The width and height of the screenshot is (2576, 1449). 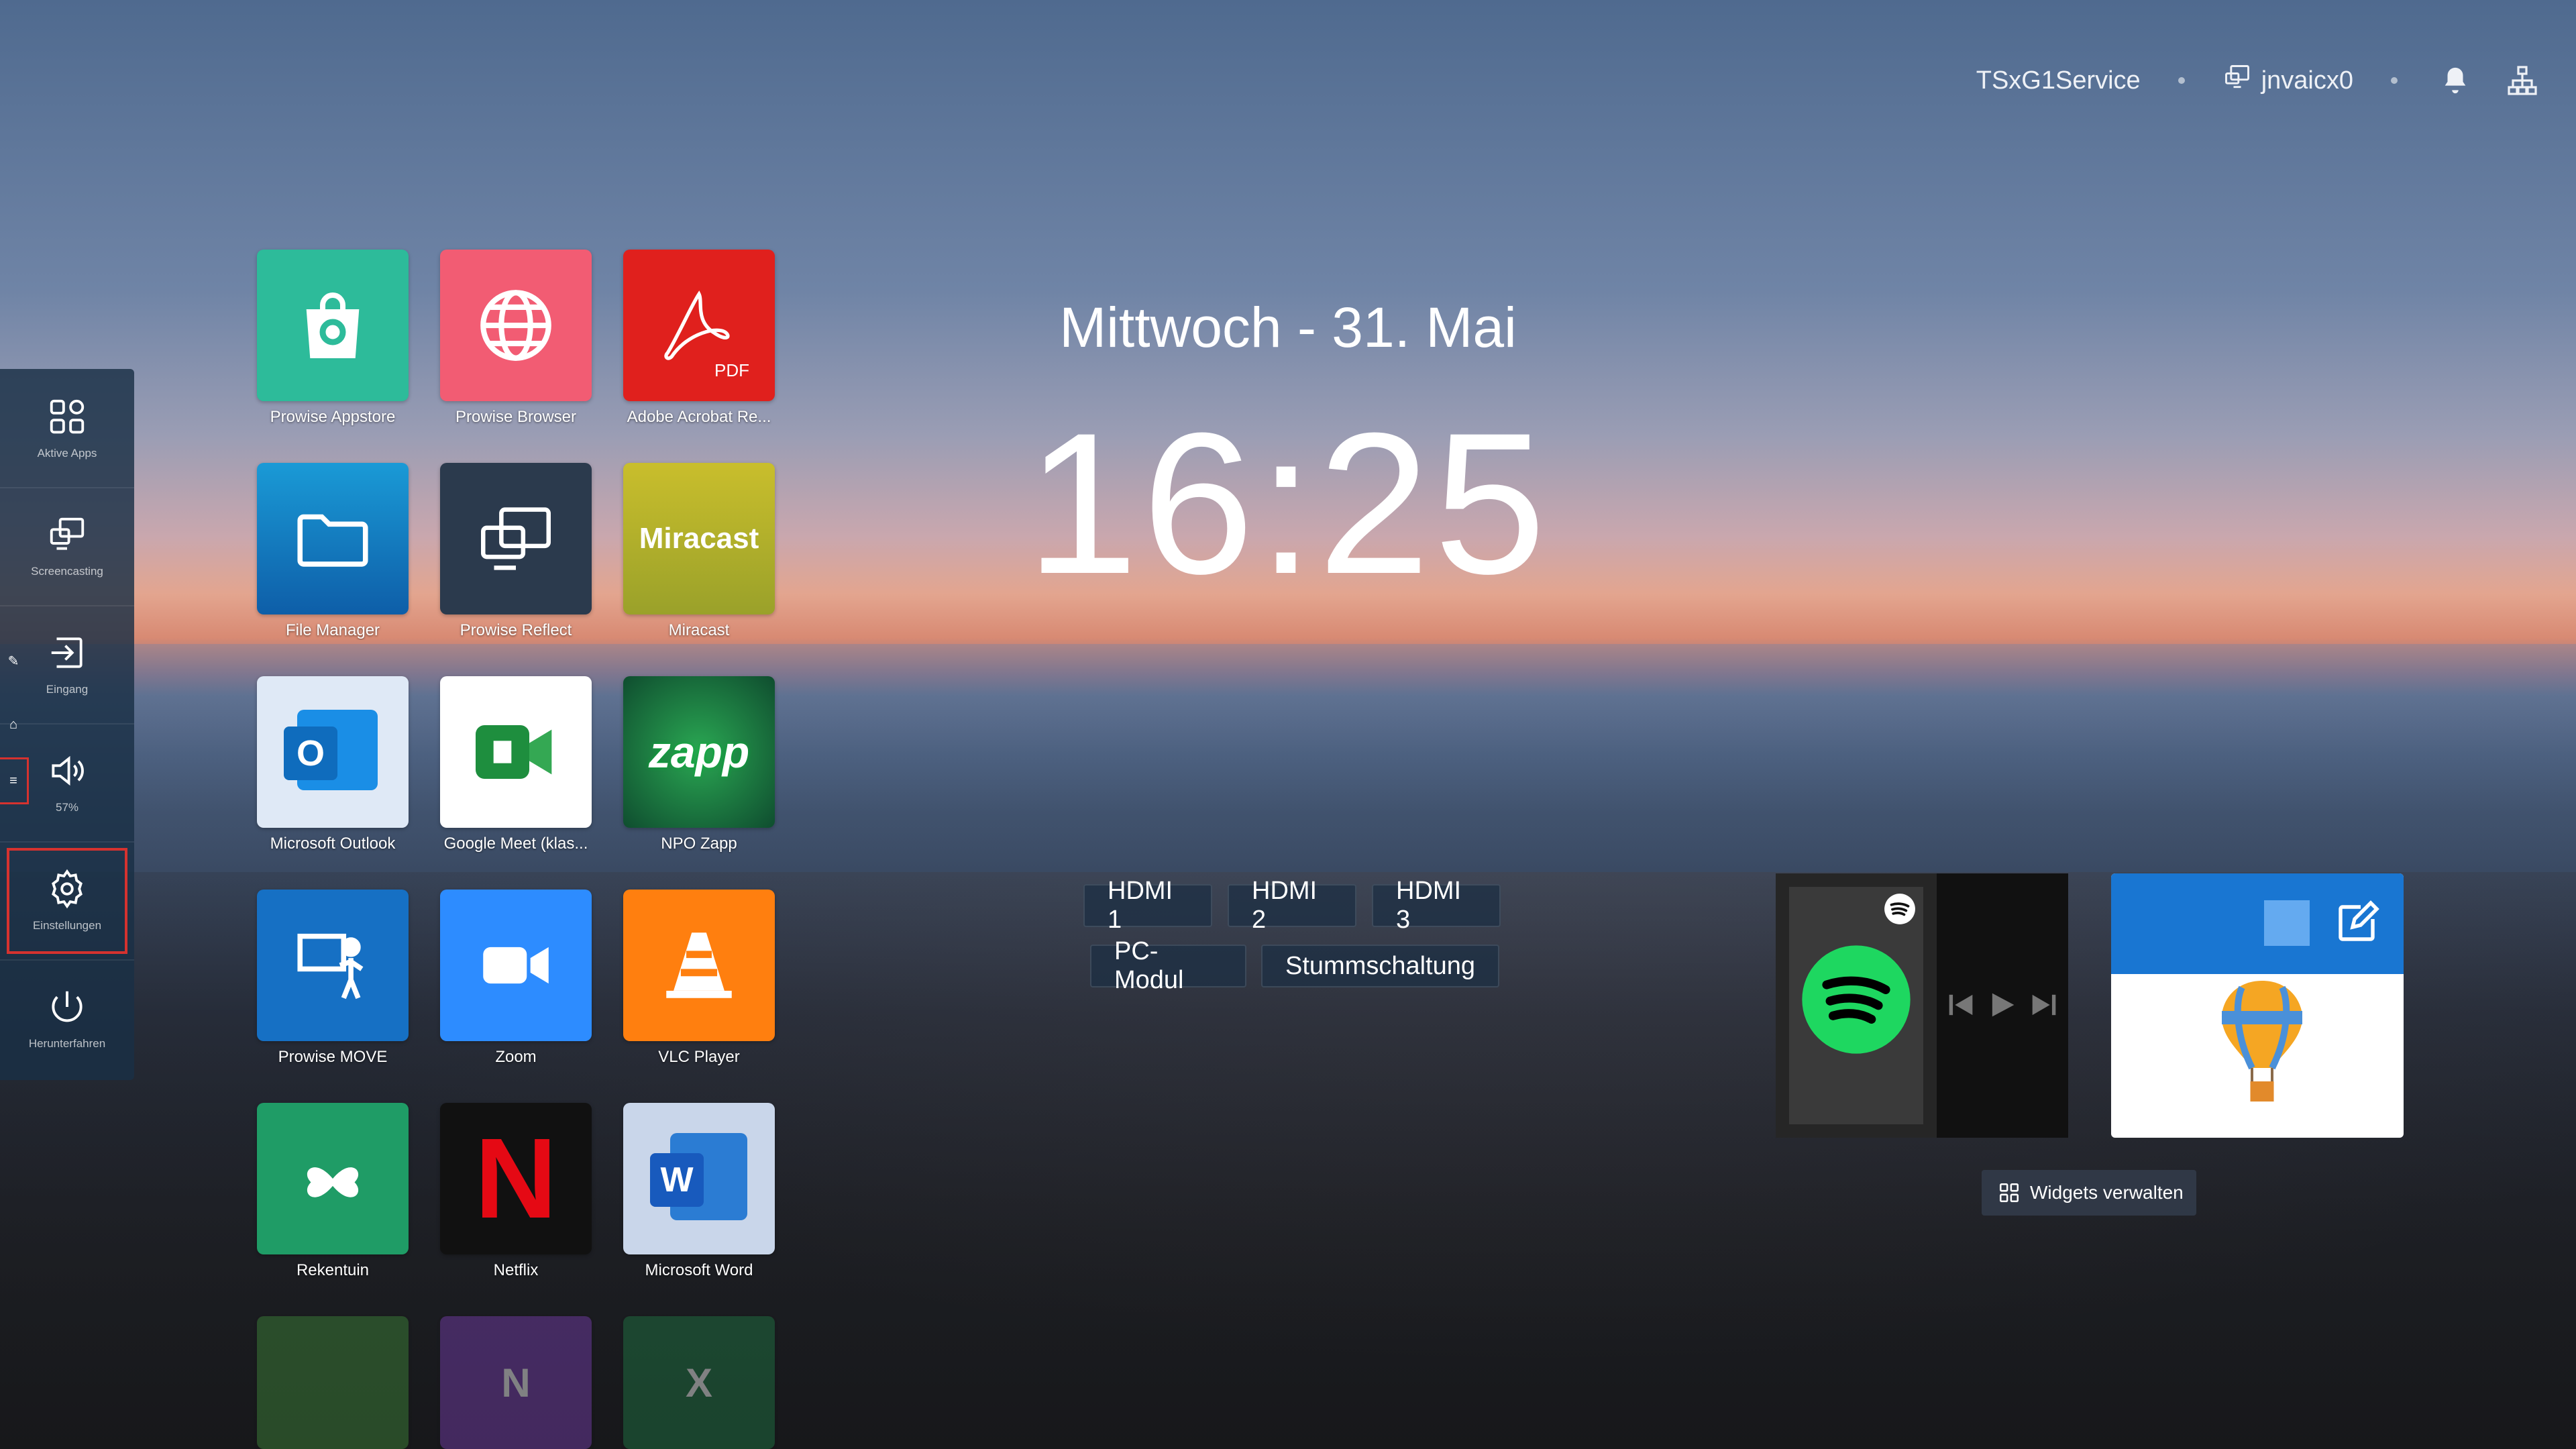 I want to click on app-faded-2: N, so click(x=516, y=1382).